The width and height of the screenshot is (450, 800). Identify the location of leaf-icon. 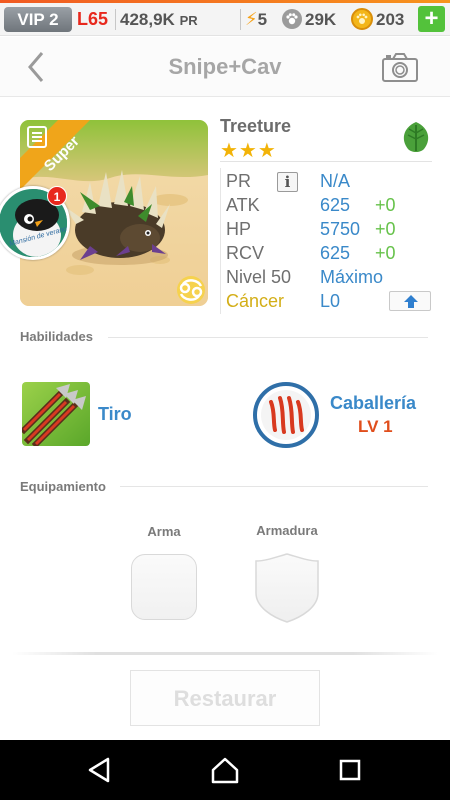
(416, 137).